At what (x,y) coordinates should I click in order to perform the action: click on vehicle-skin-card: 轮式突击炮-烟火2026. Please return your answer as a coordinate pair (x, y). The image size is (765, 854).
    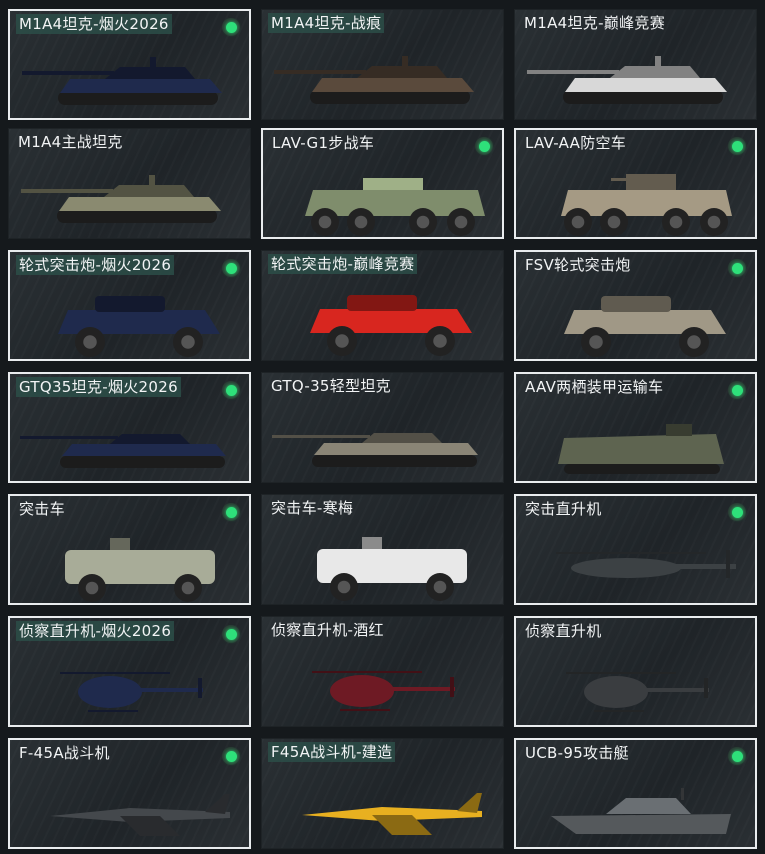
    Looking at the image, I should click on (129, 305).